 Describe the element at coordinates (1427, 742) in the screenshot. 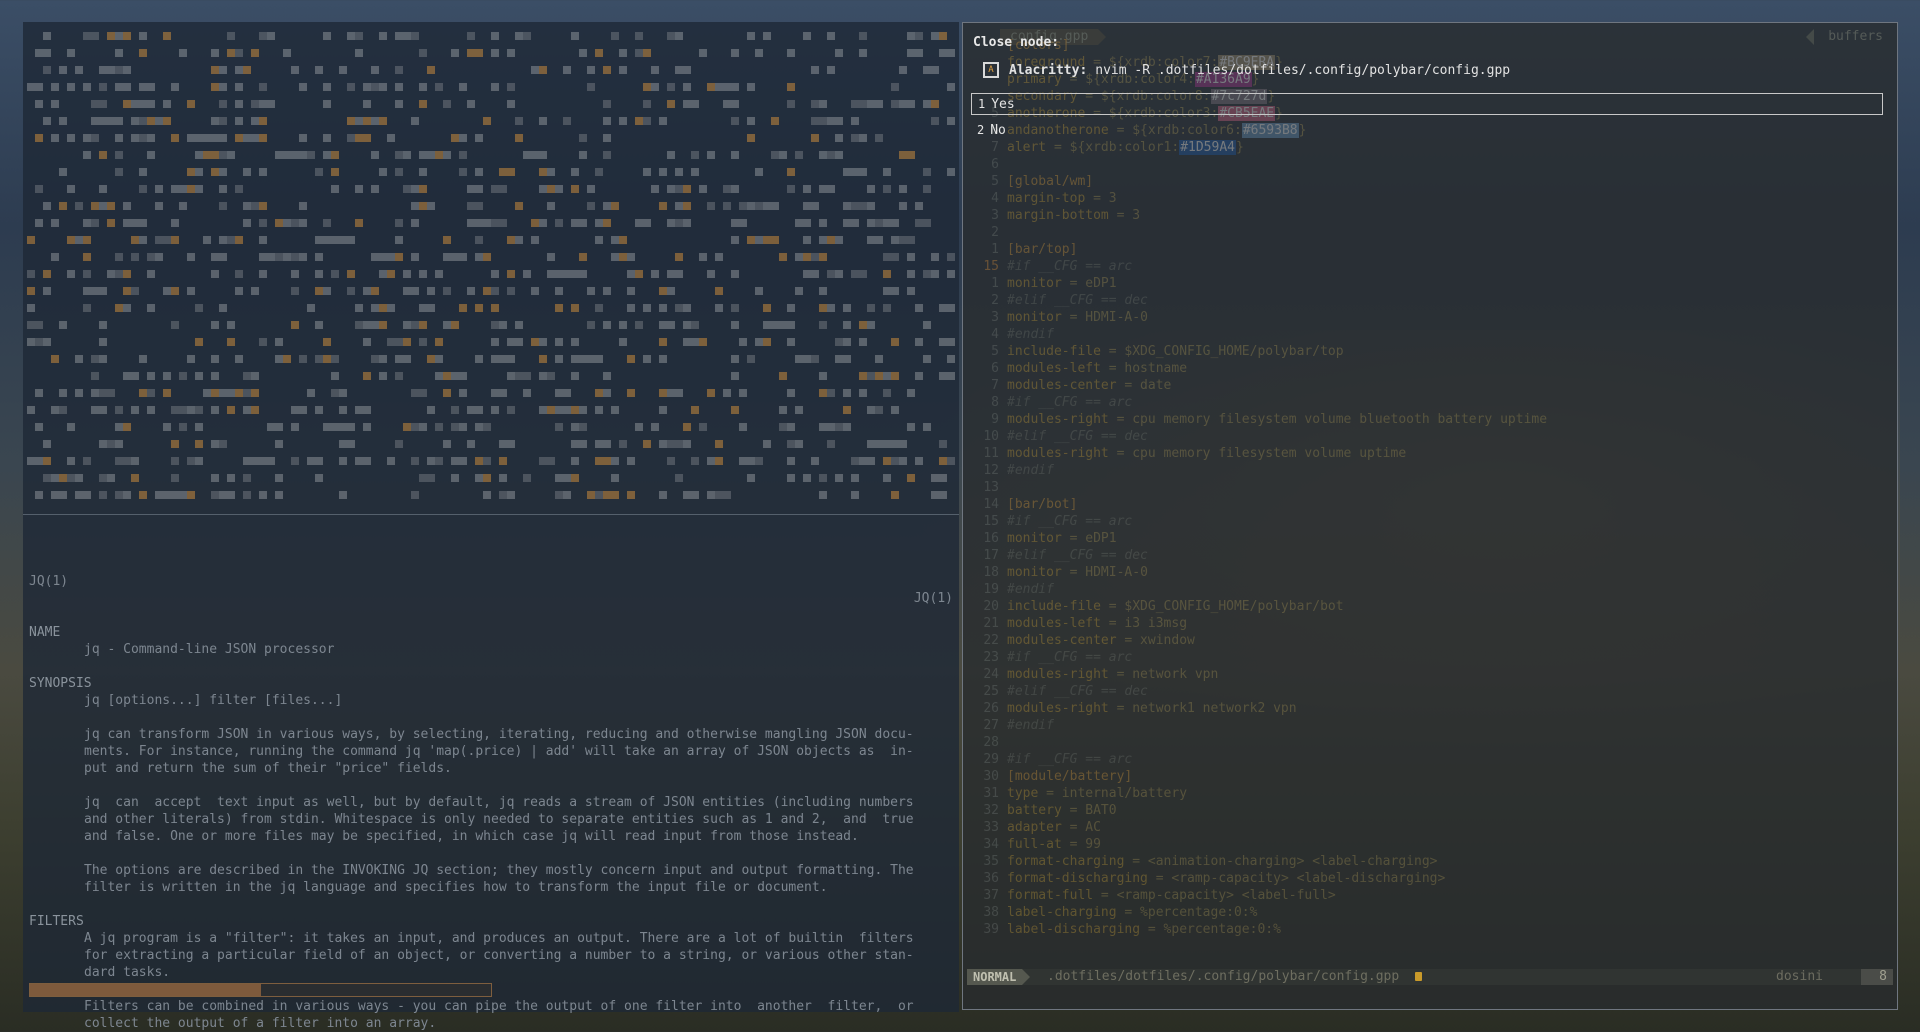

I see `code-line: 28` at that location.